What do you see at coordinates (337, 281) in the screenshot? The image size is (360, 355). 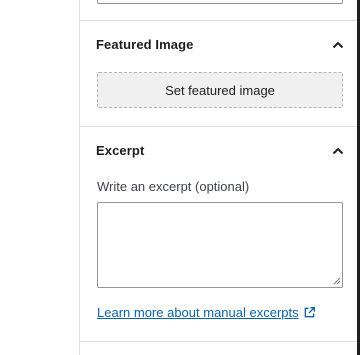 I see `resize-handle-icon` at bounding box center [337, 281].